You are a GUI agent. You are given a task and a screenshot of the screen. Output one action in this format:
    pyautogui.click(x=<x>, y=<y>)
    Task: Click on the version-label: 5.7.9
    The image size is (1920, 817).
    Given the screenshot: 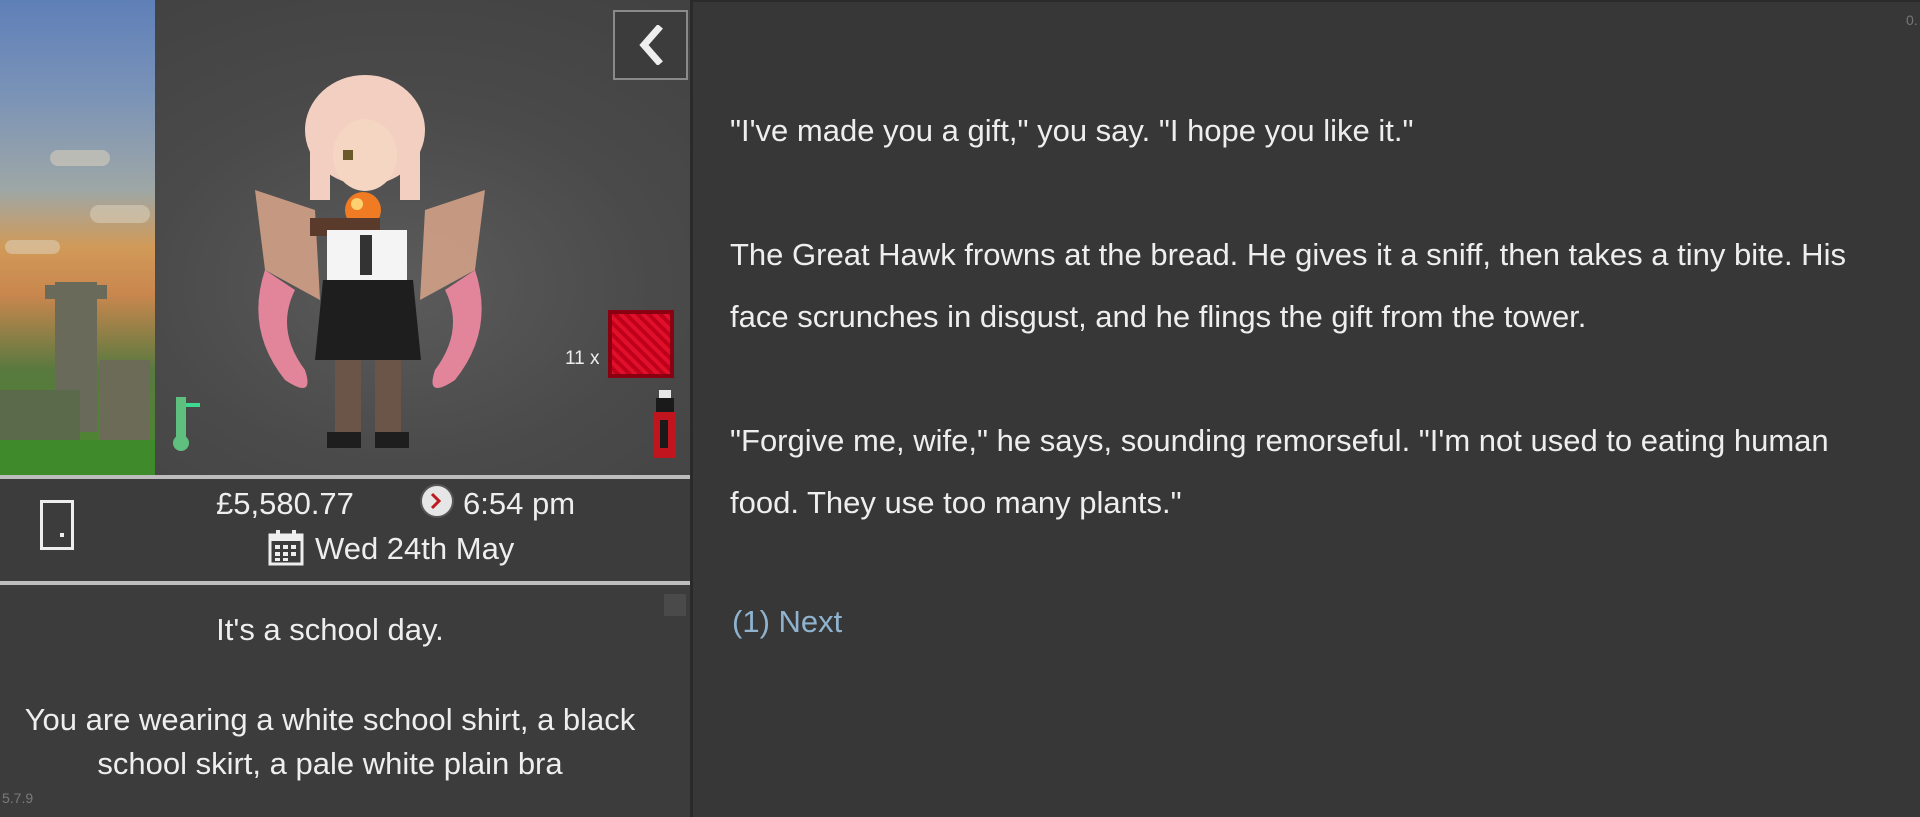 What is the action you would take?
    pyautogui.click(x=18, y=798)
    